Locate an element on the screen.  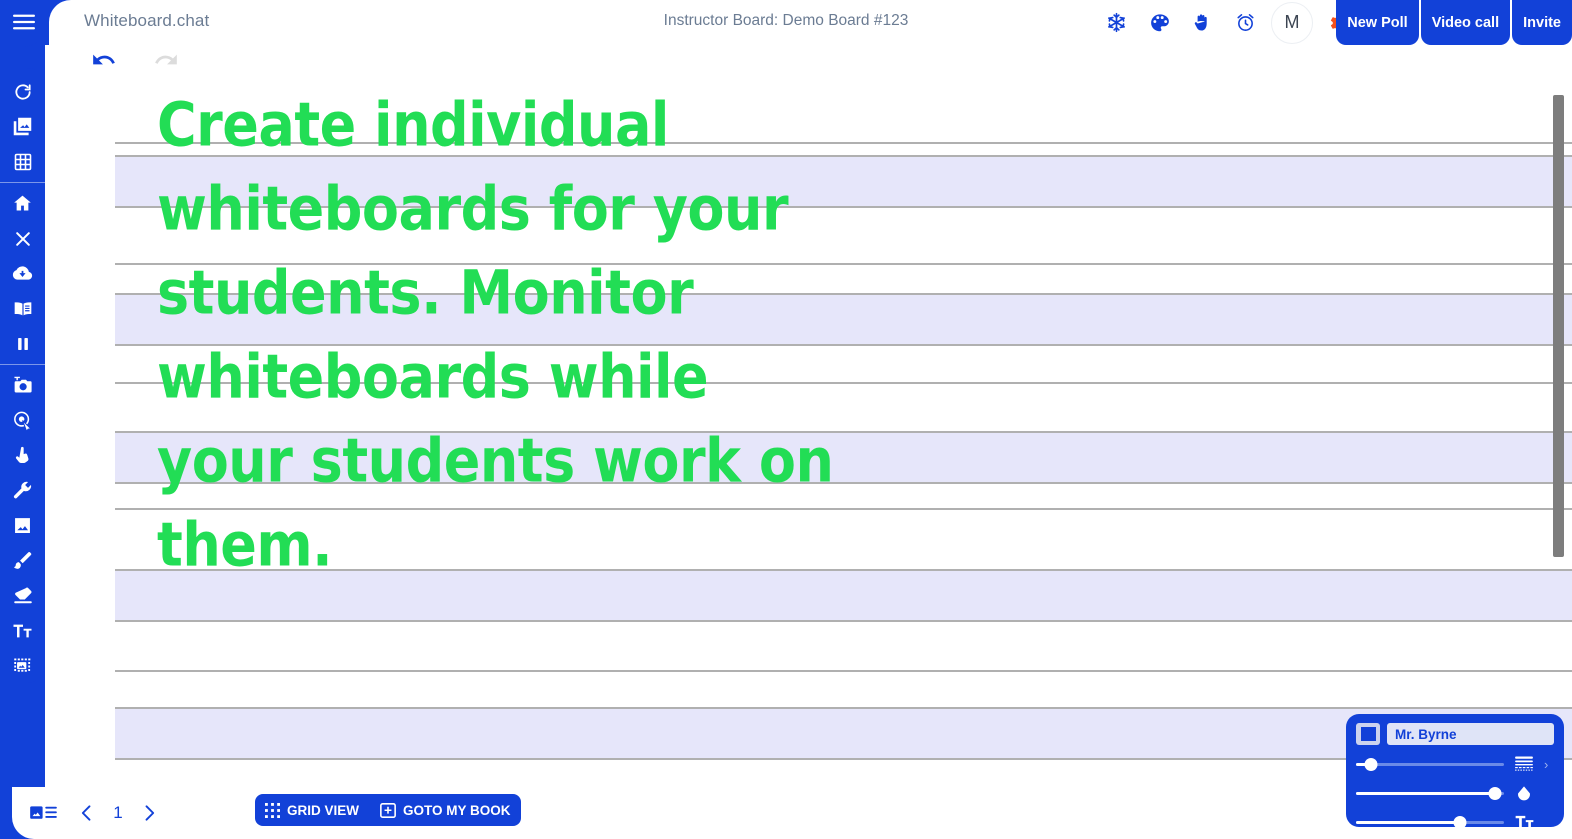
sidebar-item-crop-image is located at coordinates (22, 665).